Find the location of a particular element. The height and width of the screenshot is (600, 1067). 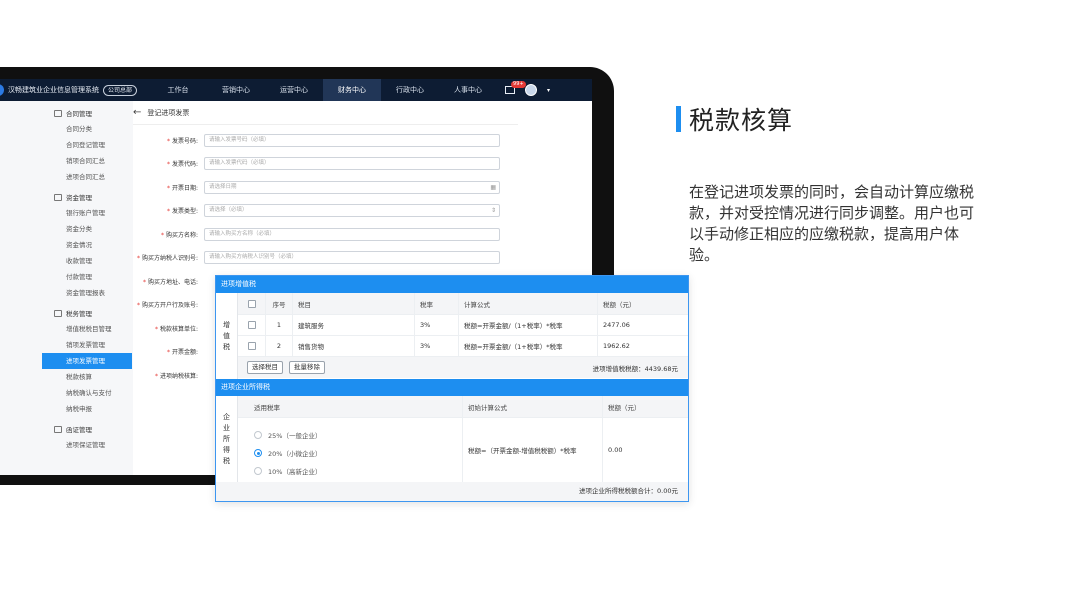

sidebar-item: 纳税确认与支付 is located at coordinates (93, 393).